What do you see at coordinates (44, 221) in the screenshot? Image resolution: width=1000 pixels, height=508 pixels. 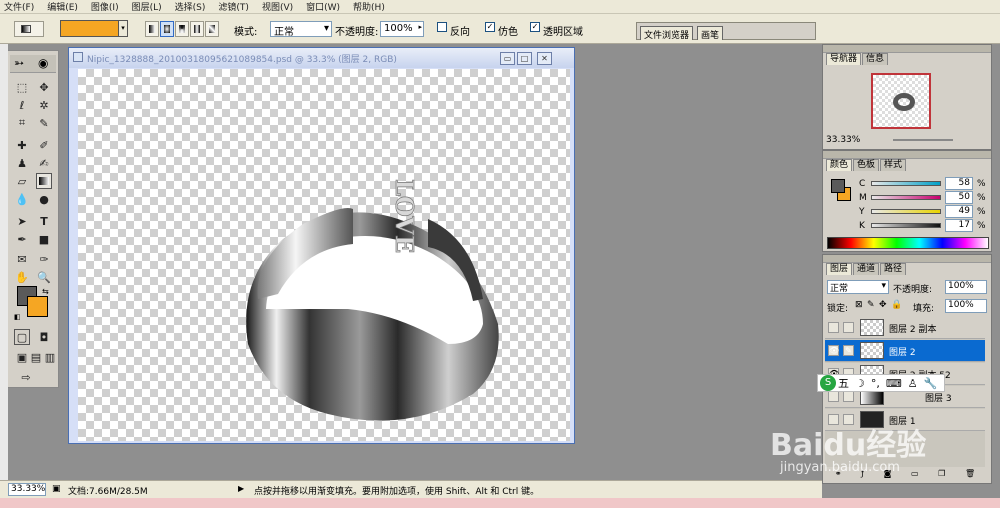 I see `type-icon: T` at bounding box center [44, 221].